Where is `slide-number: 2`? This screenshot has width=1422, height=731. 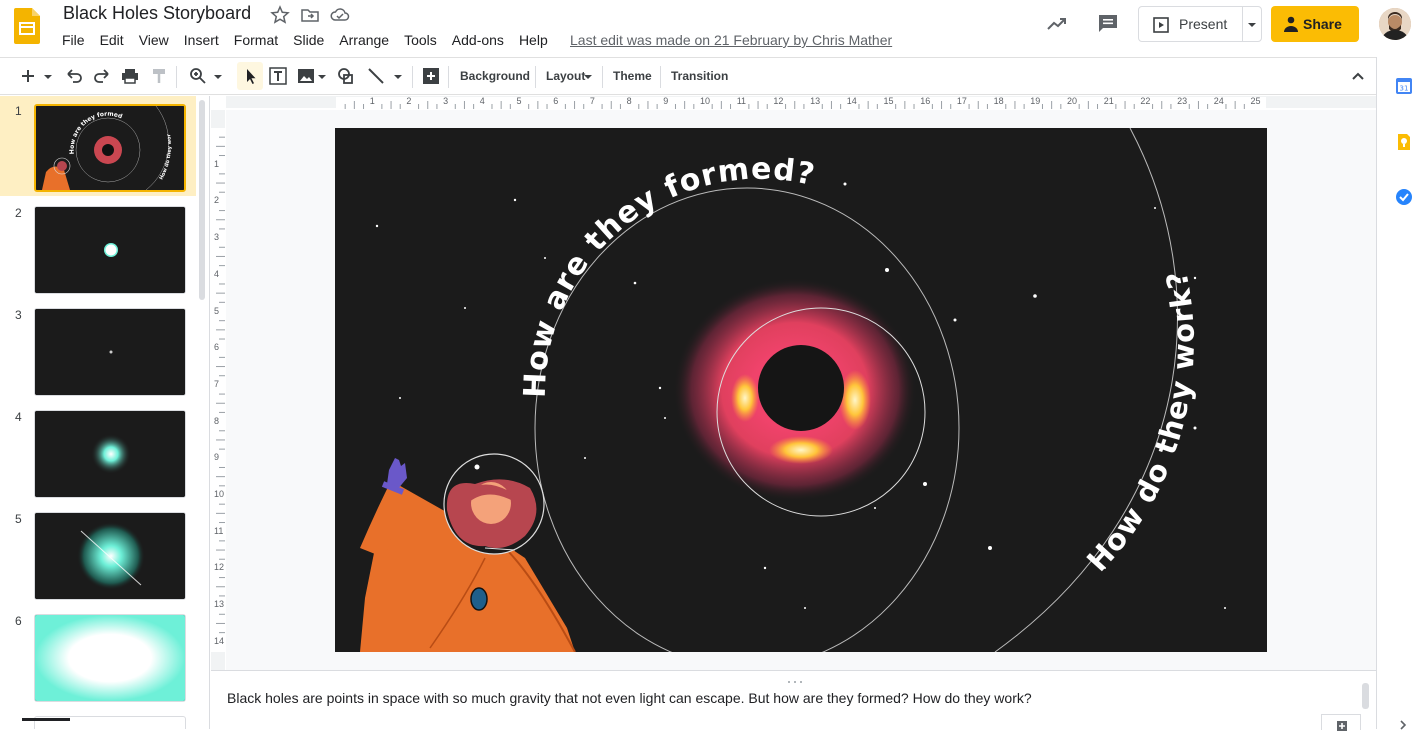 slide-number: 2 is located at coordinates (18, 213).